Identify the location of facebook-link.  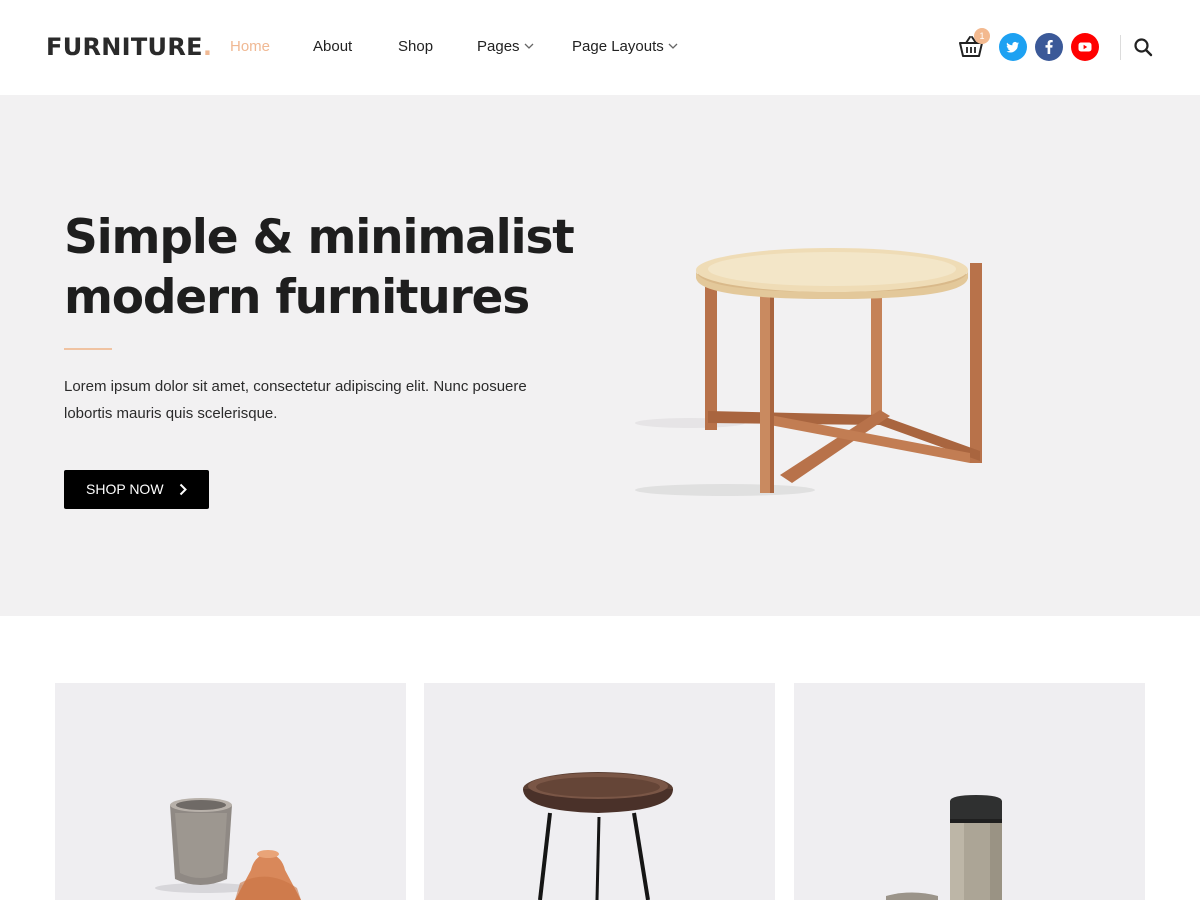
(1049, 47).